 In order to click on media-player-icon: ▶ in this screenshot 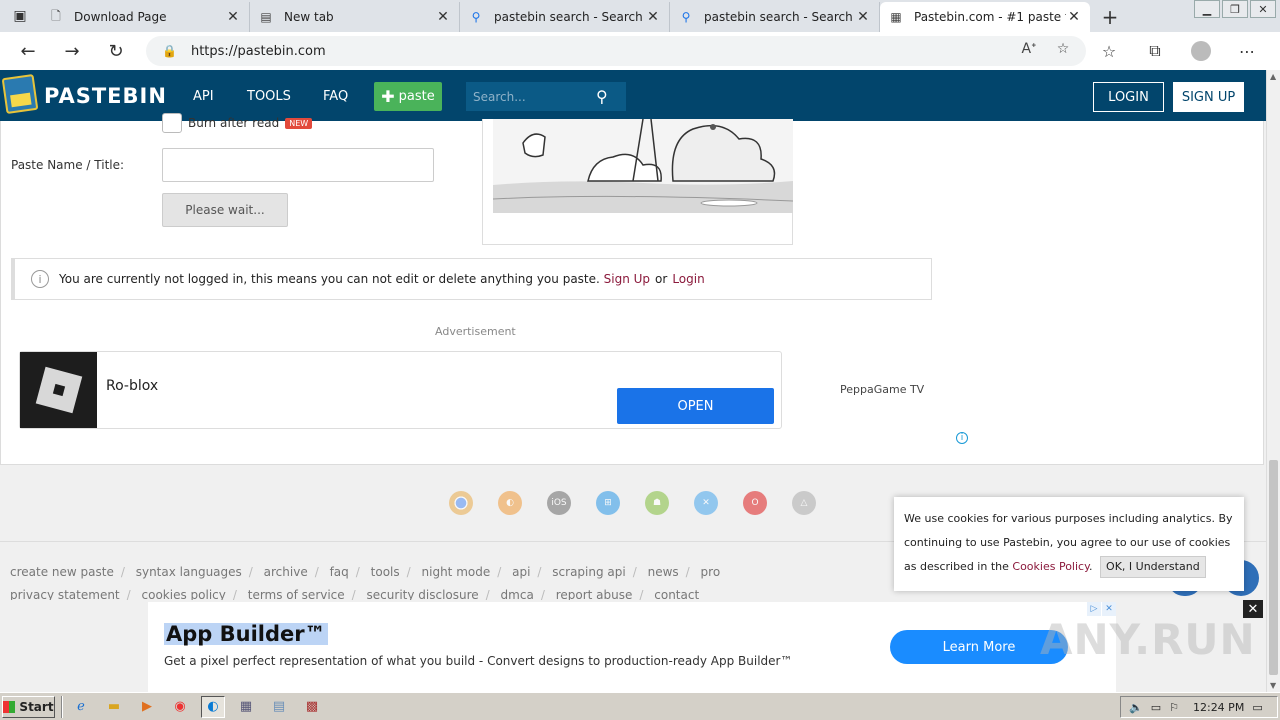, I will do `click(147, 707)`.